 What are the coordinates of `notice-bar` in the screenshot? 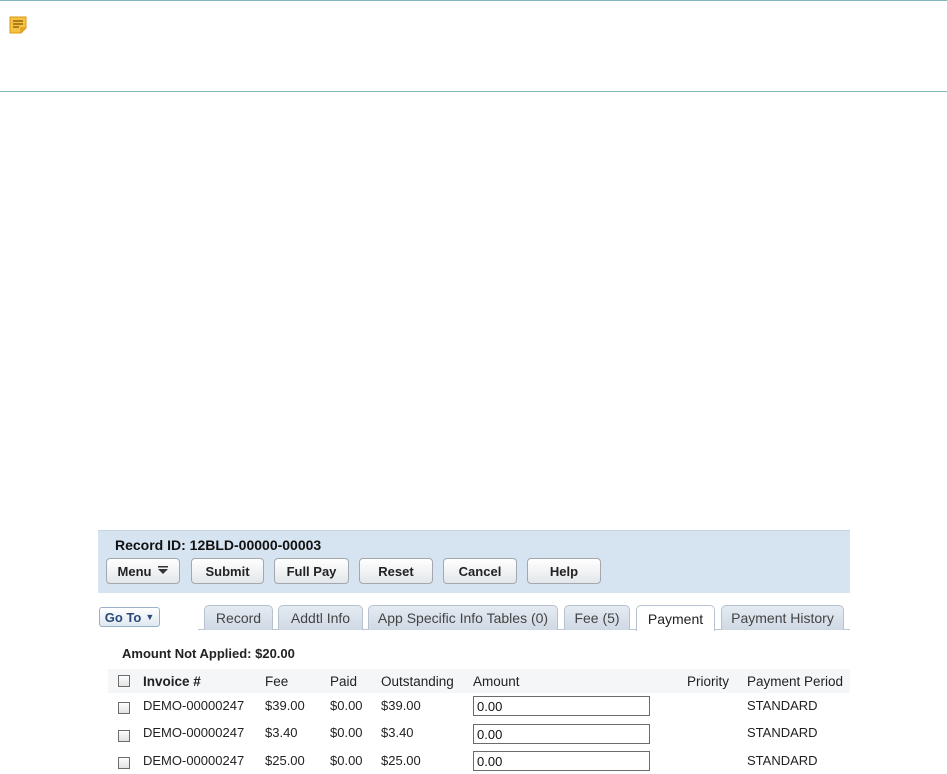 It's located at (473, 46).